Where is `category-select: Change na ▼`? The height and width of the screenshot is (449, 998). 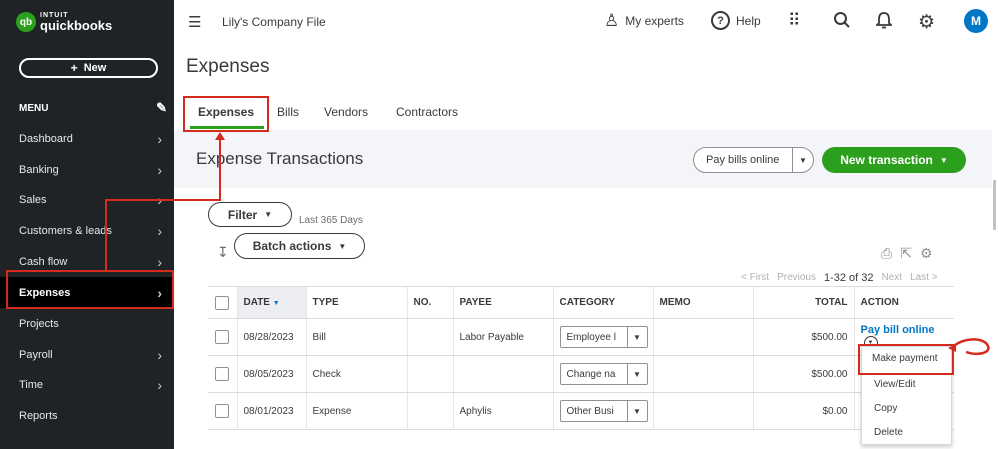 category-select: Change na ▼ is located at coordinates (603, 374).